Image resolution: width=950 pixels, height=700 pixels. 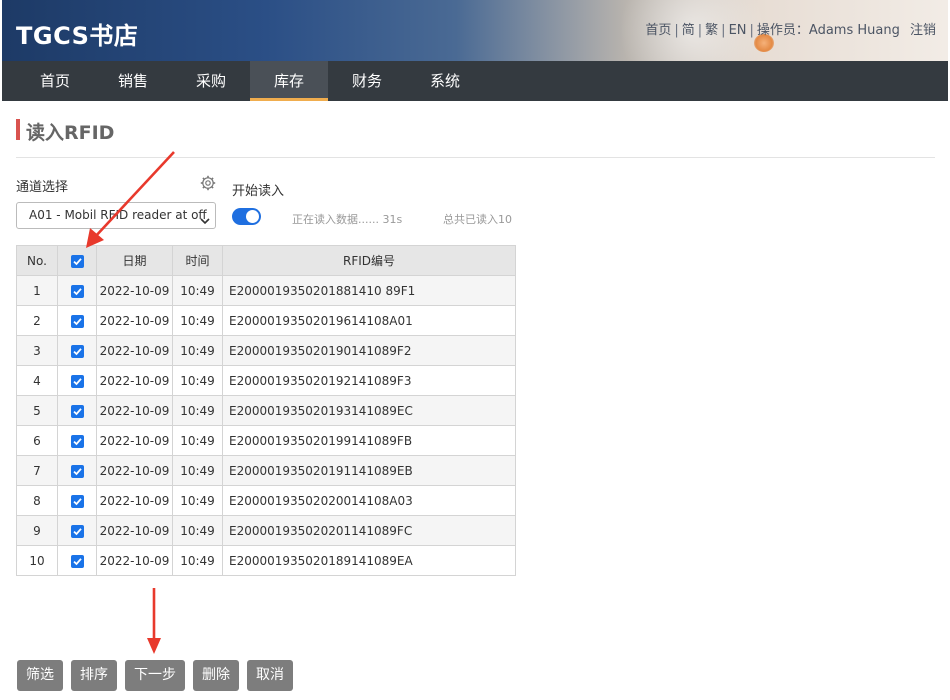 What do you see at coordinates (369, 500) in the screenshot?
I see `row-rfid: E20000193502020014108A03` at bounding box center [369, 500].